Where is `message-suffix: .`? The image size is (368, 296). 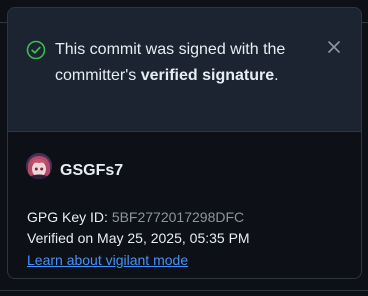
message-suffix: . is located at coordinates (276, 75).